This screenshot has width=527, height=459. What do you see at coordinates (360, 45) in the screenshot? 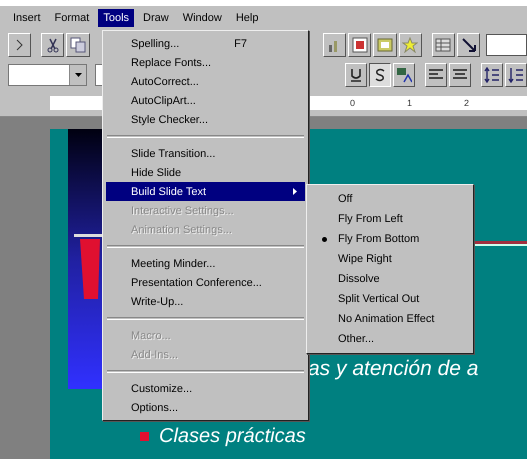
I see `picture-icon` at bounding box center [360, 45].